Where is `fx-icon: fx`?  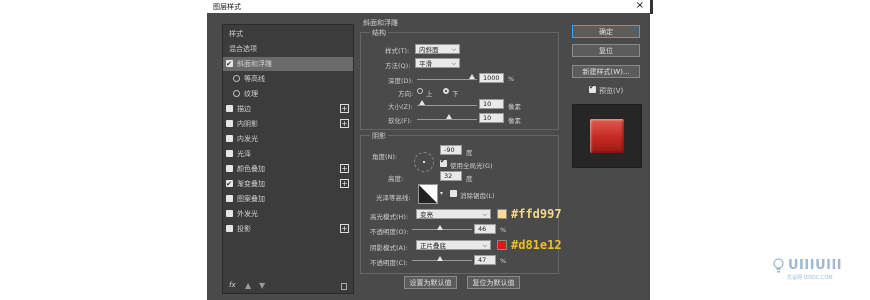 fx-icon: fx is located at coordinates (232, 285).